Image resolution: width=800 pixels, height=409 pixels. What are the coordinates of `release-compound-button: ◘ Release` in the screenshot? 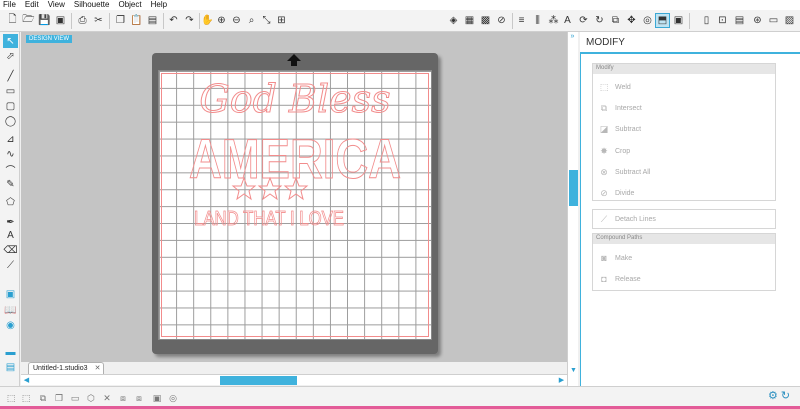 It's located at (618, 279).